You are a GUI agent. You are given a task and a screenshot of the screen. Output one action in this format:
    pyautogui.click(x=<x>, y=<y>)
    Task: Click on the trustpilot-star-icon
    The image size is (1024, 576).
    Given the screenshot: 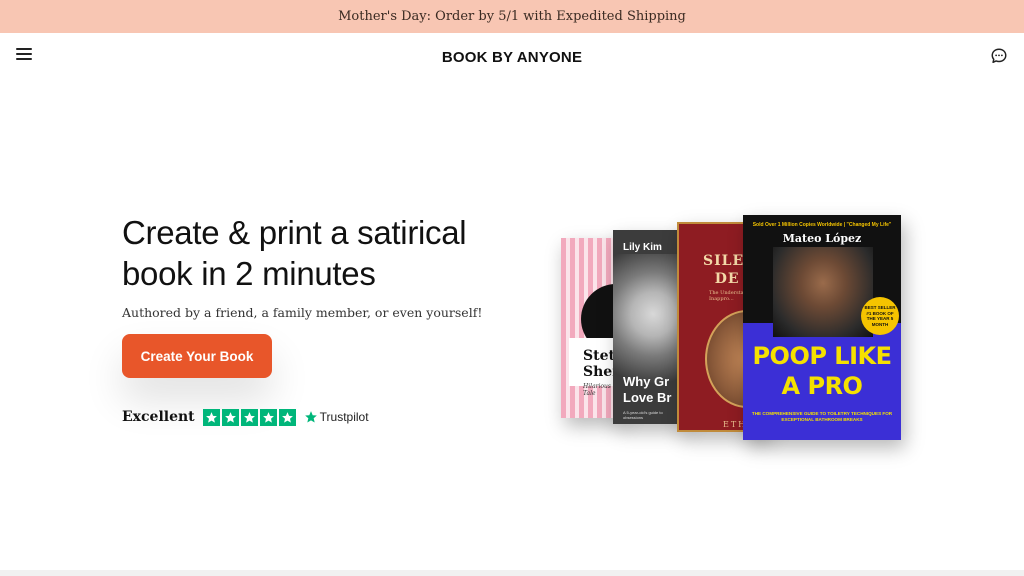 What is the action you would take?
    pyautogui.click(x=310, y=417)
    